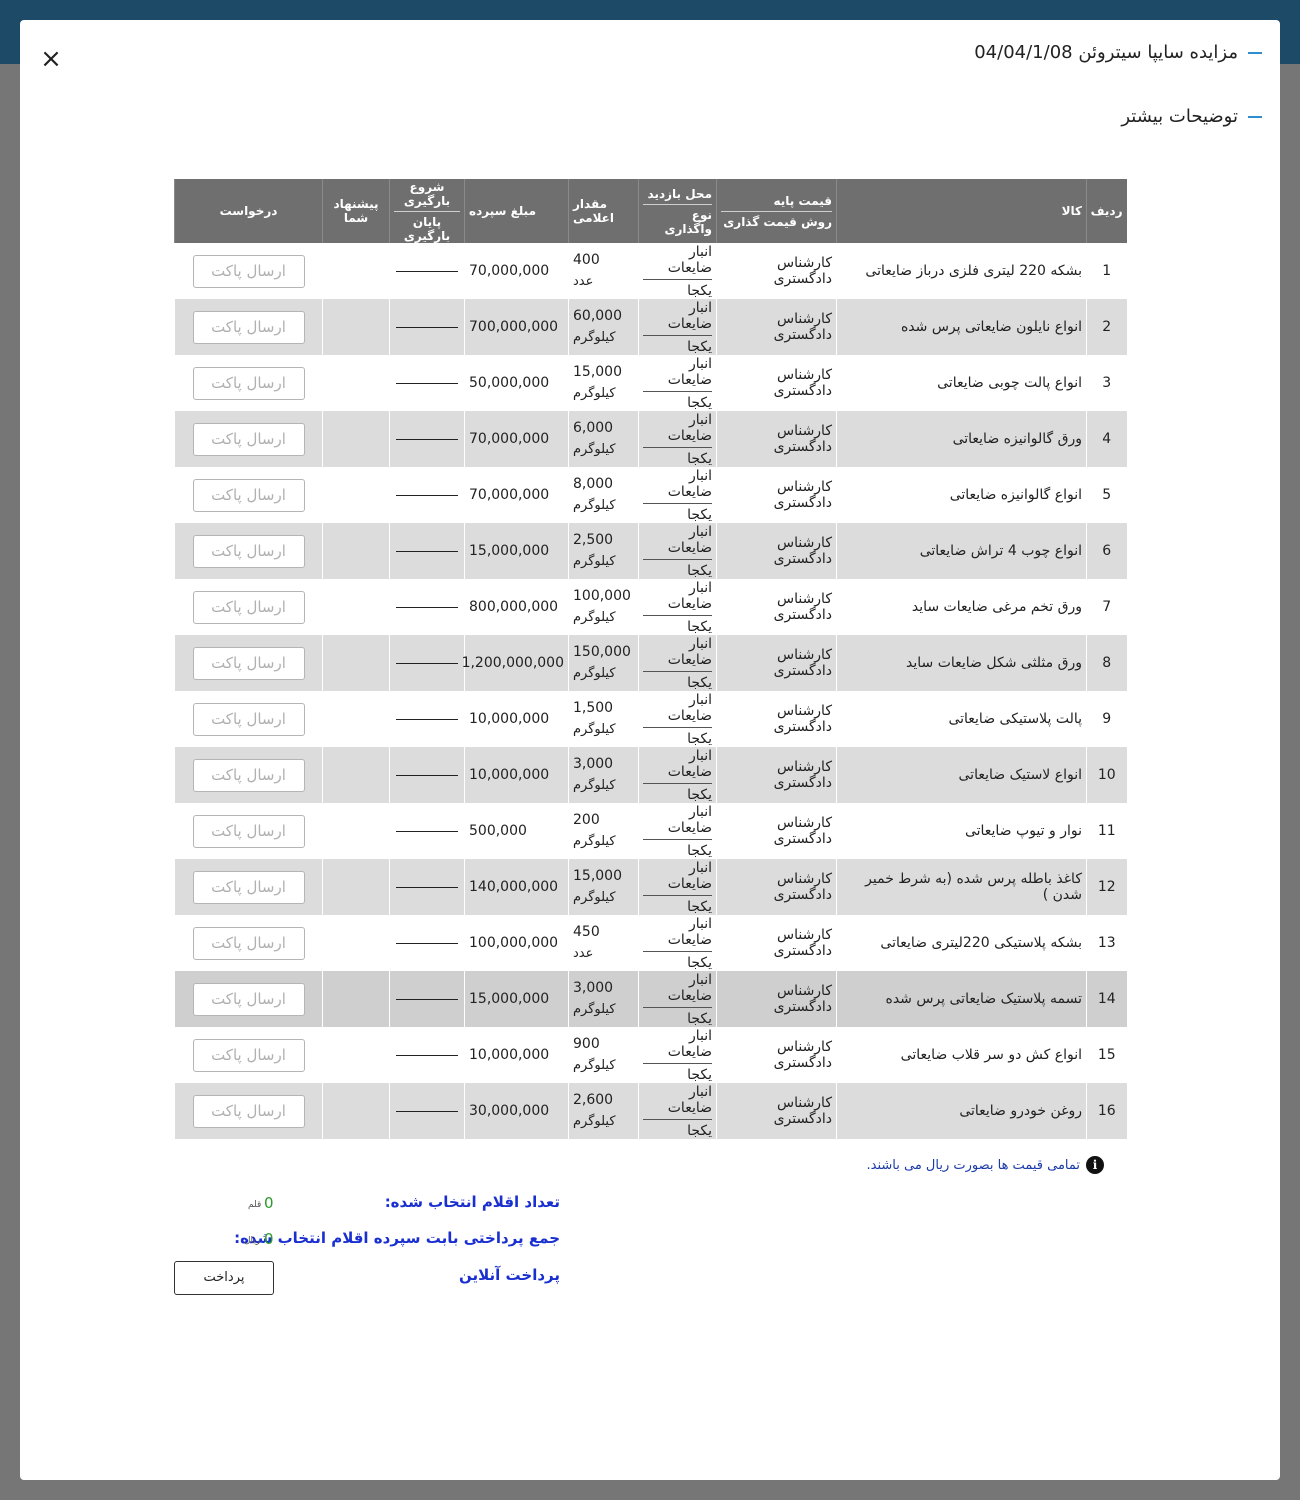 Image resolution: width=1300 pixels, height=1500 pixels. Describe the element at coordinates (516, 1111) in the screenshot. I see `row-deposit: 30,000,000` at that location.